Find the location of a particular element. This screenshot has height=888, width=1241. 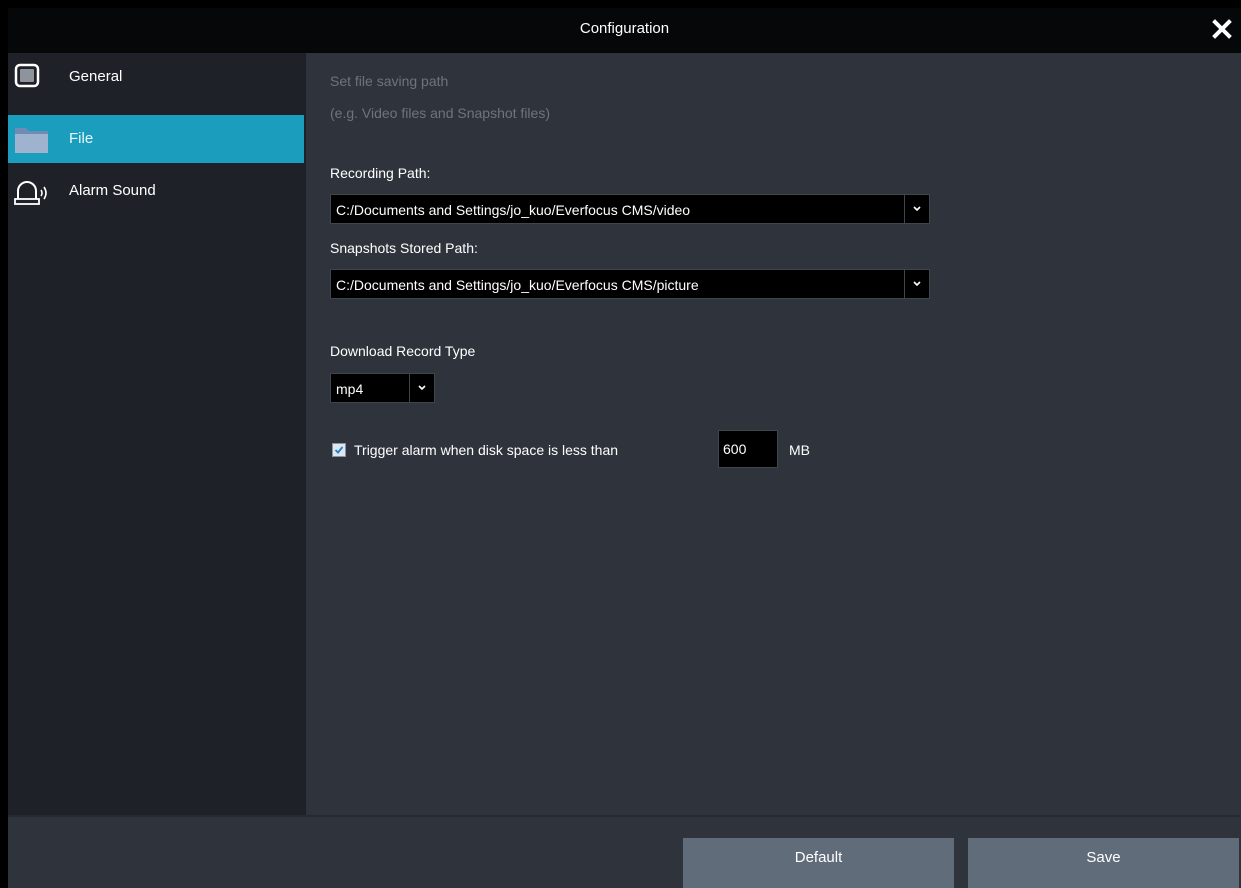

path-hint-example: (e.g. Video files and Snapshot files) is located at coordinates (440, 113).